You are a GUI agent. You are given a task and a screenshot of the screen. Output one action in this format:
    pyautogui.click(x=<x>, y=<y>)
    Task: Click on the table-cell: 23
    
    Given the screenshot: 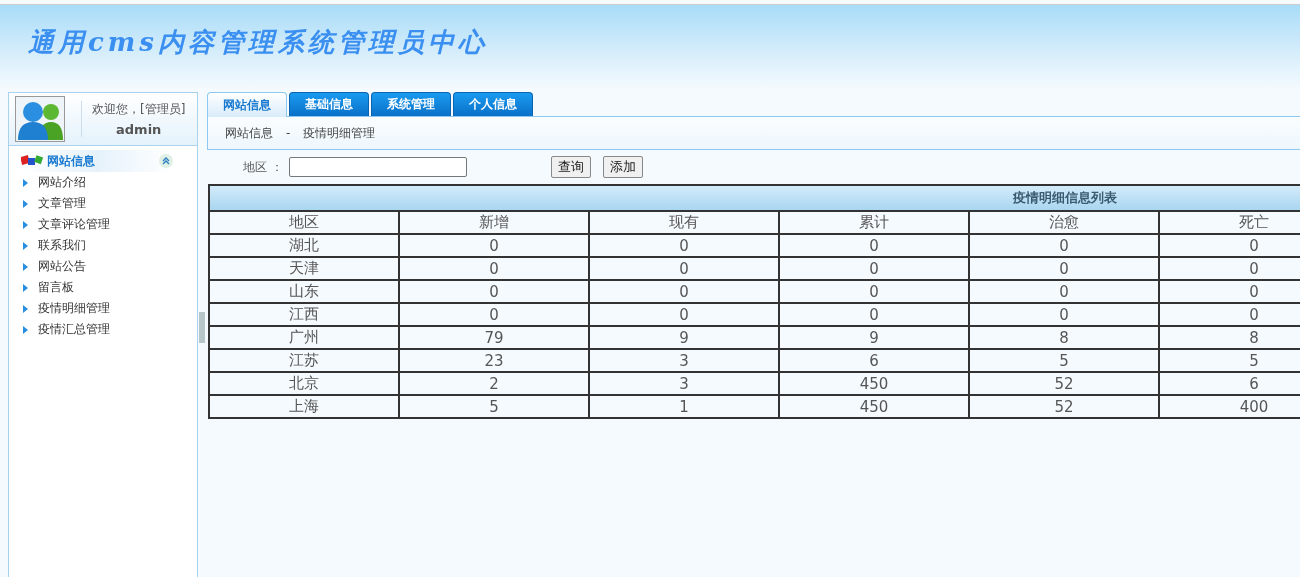 What is the action you would take?
    pyautogui.click(x=494, y=360)
    